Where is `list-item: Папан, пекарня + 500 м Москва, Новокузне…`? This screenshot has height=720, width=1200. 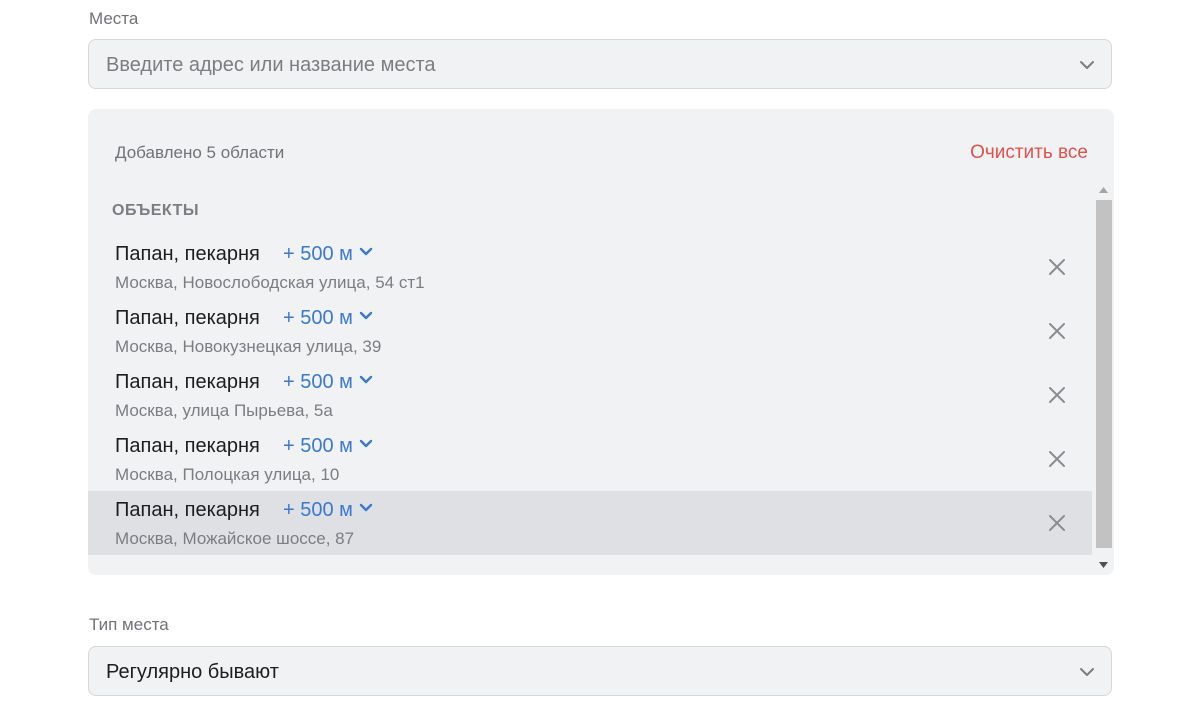
list-item: Папан, пекарня + 500 м Москва, Новокузне… is located at coordinates (590, 331).